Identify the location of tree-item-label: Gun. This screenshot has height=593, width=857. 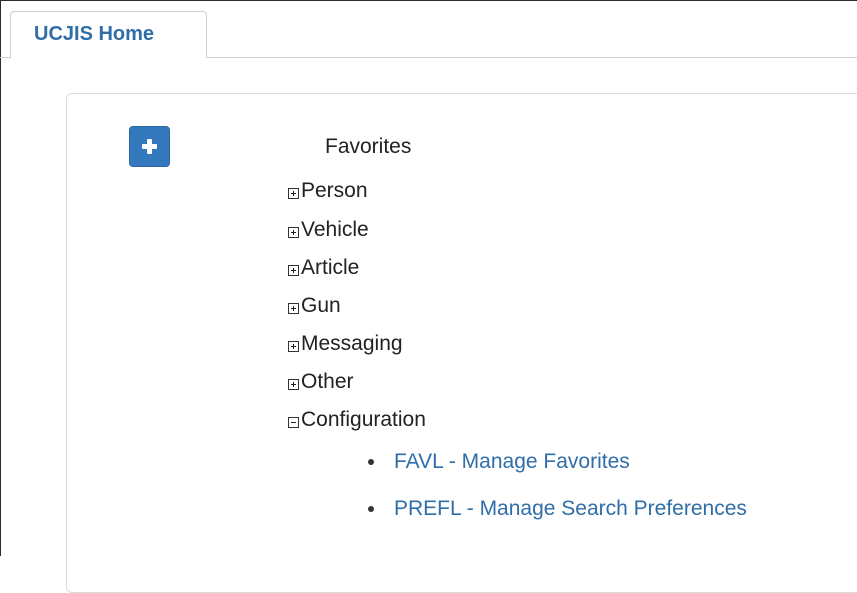
(321, 305).